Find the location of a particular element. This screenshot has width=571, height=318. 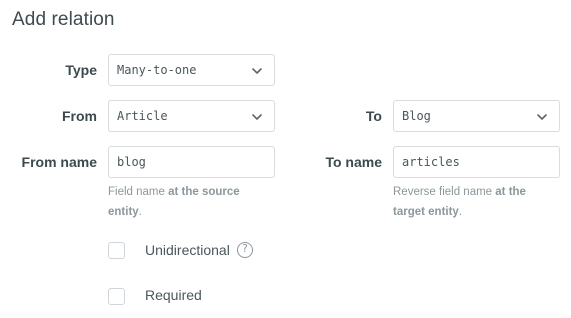

from-name-label: From name is located at coordinates (59, 162).